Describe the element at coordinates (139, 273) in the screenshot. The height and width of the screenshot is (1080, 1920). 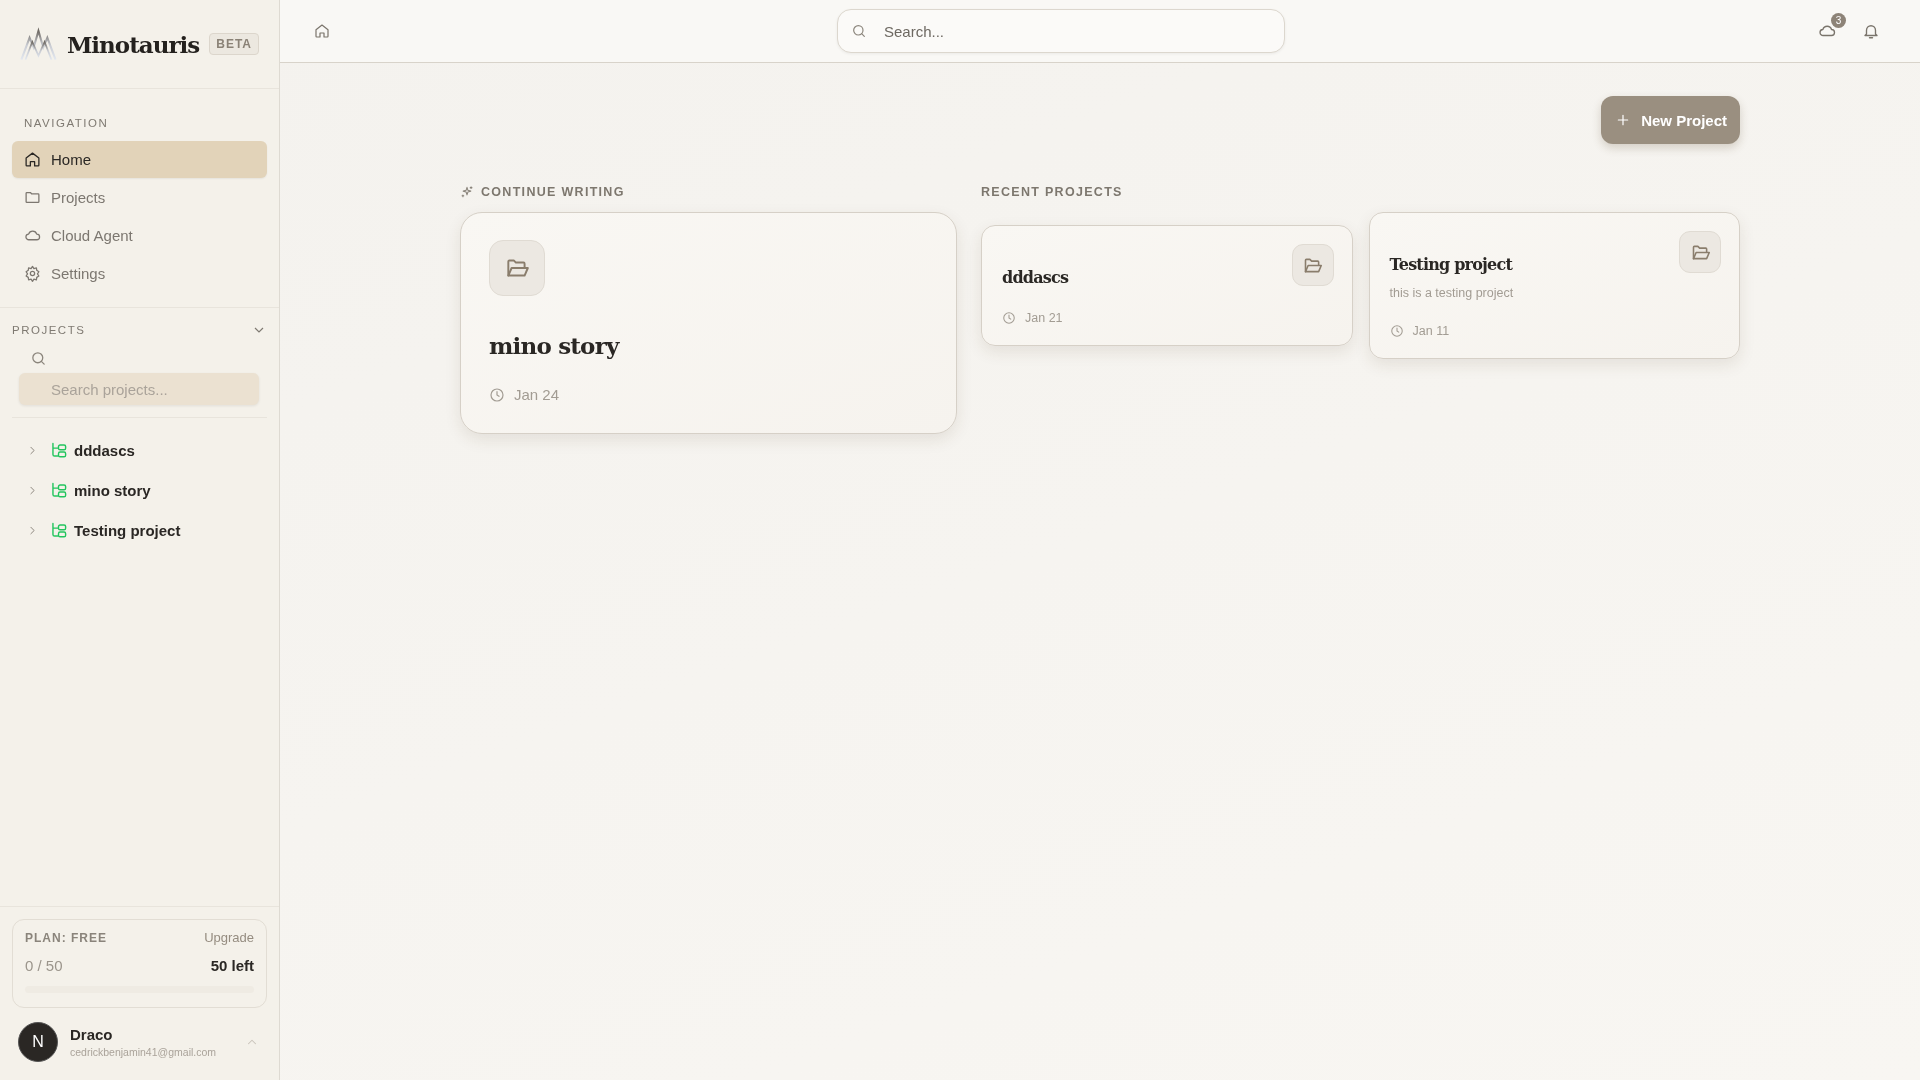
I see `nav-item: Settings` at that location.